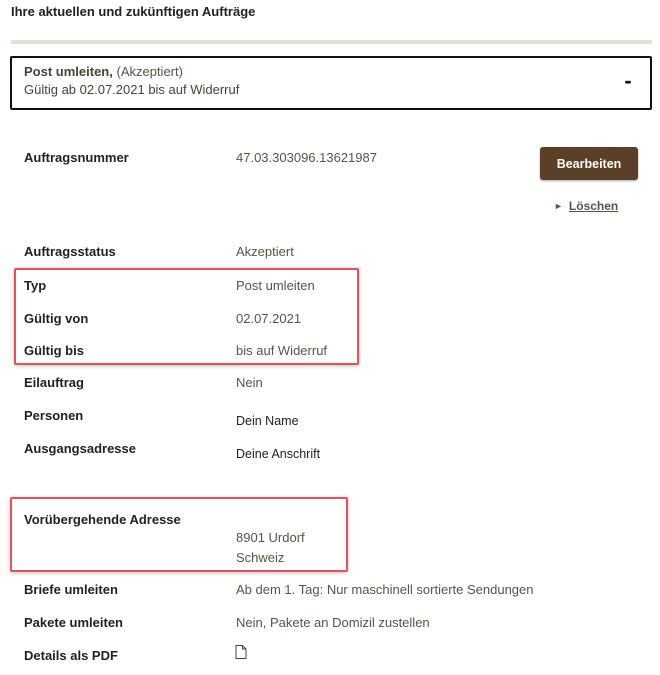 The image size is (660, 675). What do you see at coordinates (54, 415) in the screenshot?
I see `persons-label: Personen` at bounding box center [54, 415].